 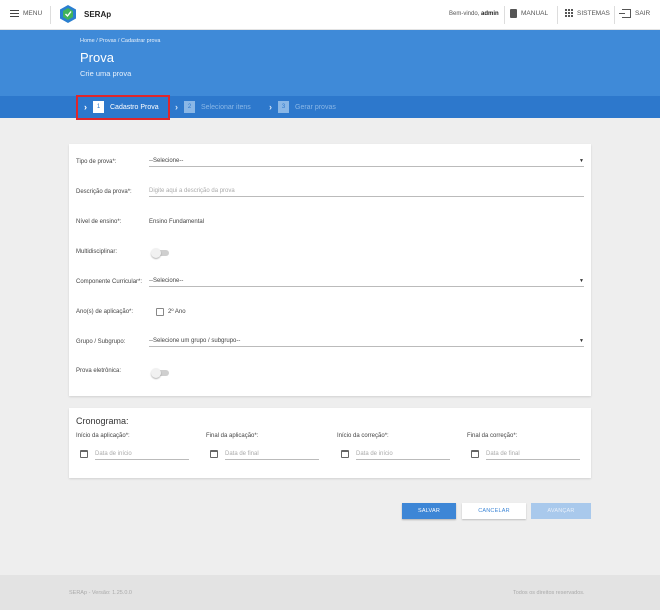 What do you see at coordinates (366, 342) in the screenshot?
I see `grupo-select: --Selecione um grupo / subgrupo-- ▼` at bounding box center [366, 342].